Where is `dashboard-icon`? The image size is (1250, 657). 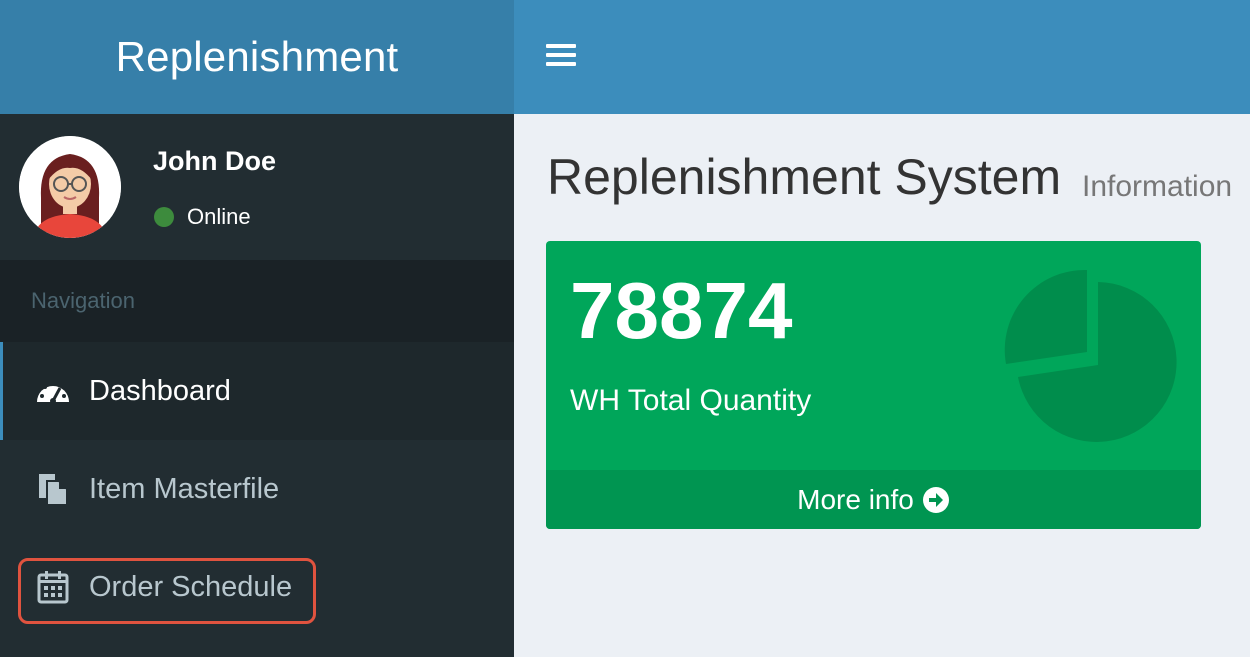
dashboard-icon is located at coordinates (53, 391).